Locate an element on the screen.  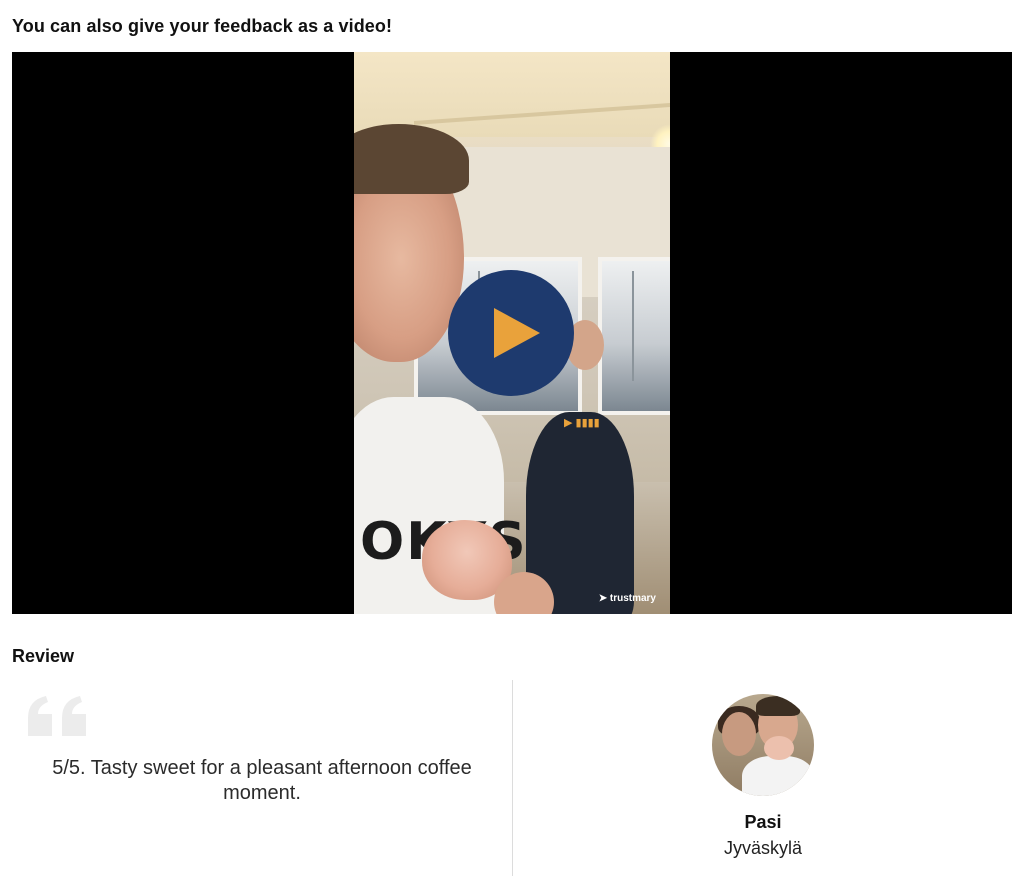
review-section-title: Review is located at coordinates (43, 656).